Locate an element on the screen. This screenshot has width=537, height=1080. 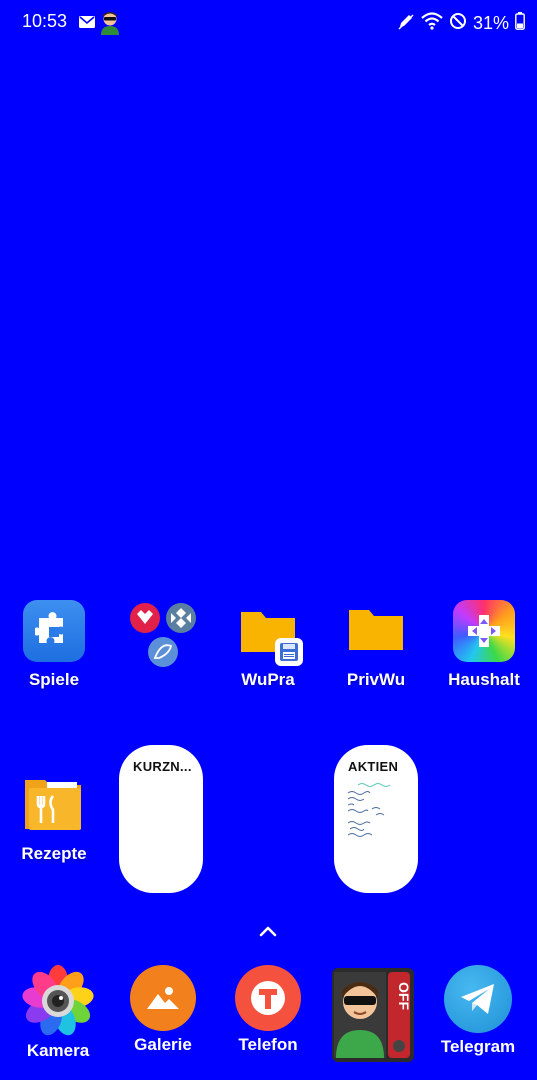
app-label: Rezepte is located at coordinates (54, 853).